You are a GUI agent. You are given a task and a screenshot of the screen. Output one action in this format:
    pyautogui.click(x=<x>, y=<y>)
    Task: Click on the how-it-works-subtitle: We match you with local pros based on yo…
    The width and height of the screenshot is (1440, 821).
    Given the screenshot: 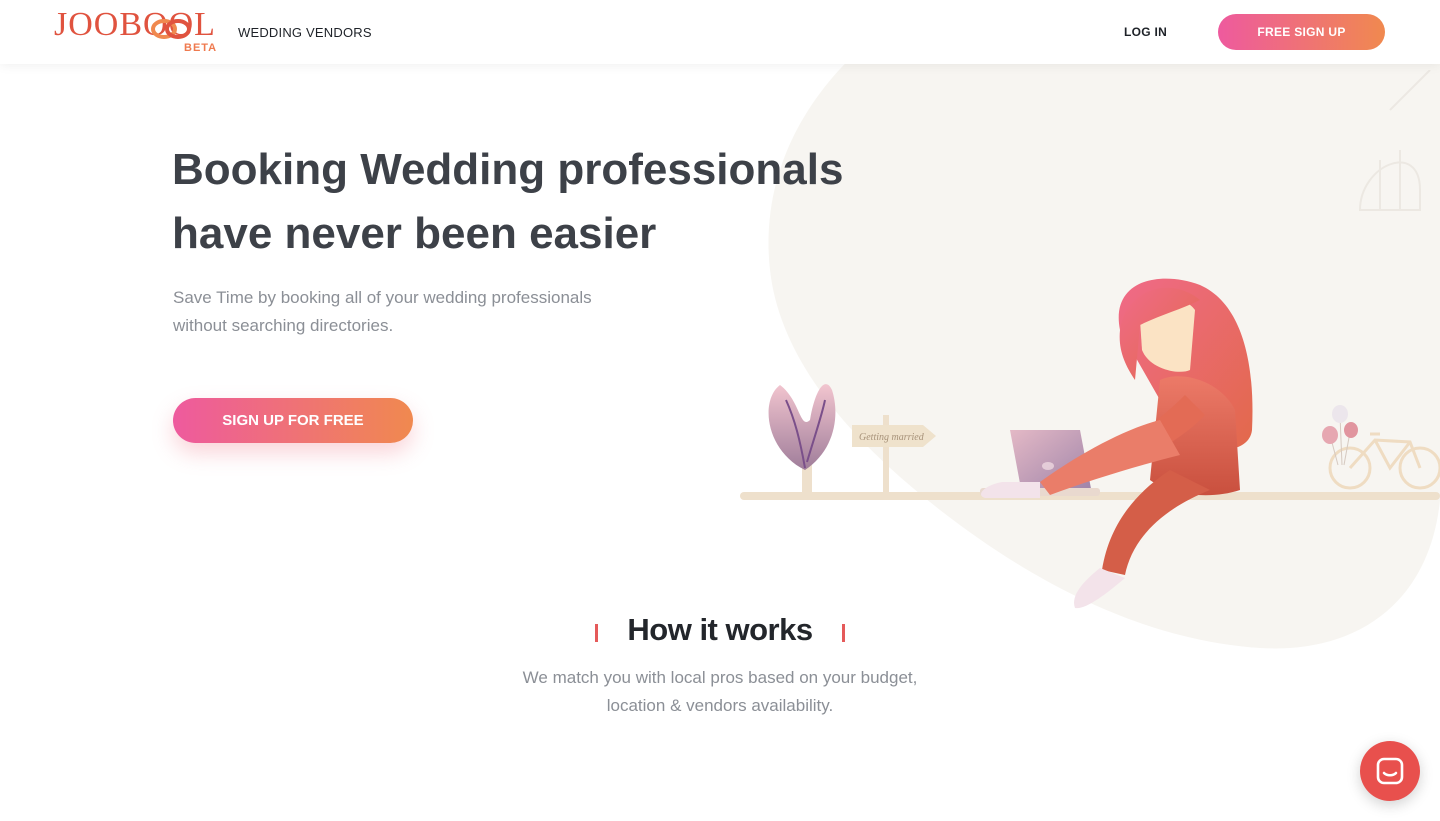 What is the action you would take?
    pyautogui.click(x=720, y=692)
    